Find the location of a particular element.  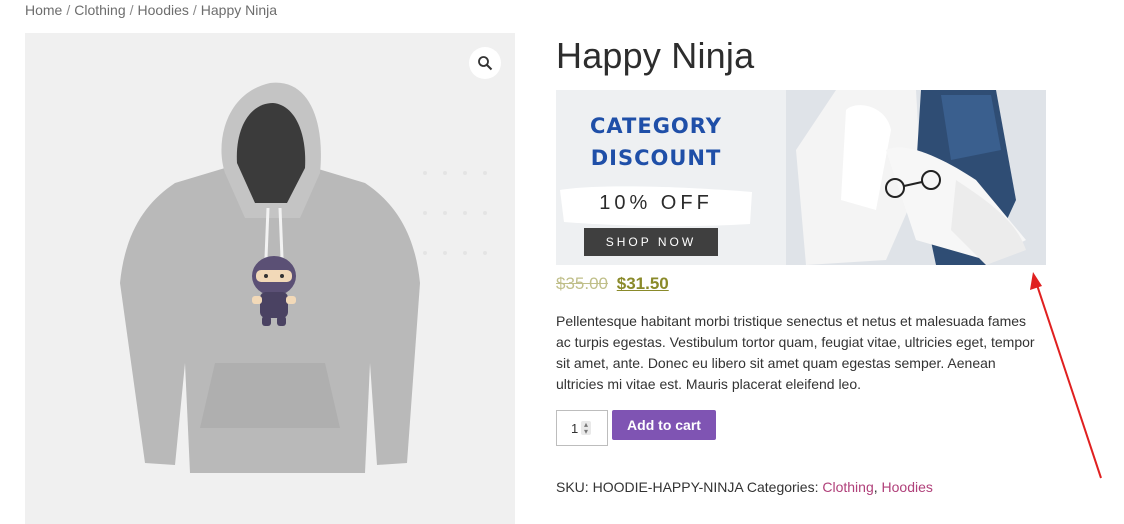

quantity-input: 1 ▴ ▾ is located at coordinates (582, 428).